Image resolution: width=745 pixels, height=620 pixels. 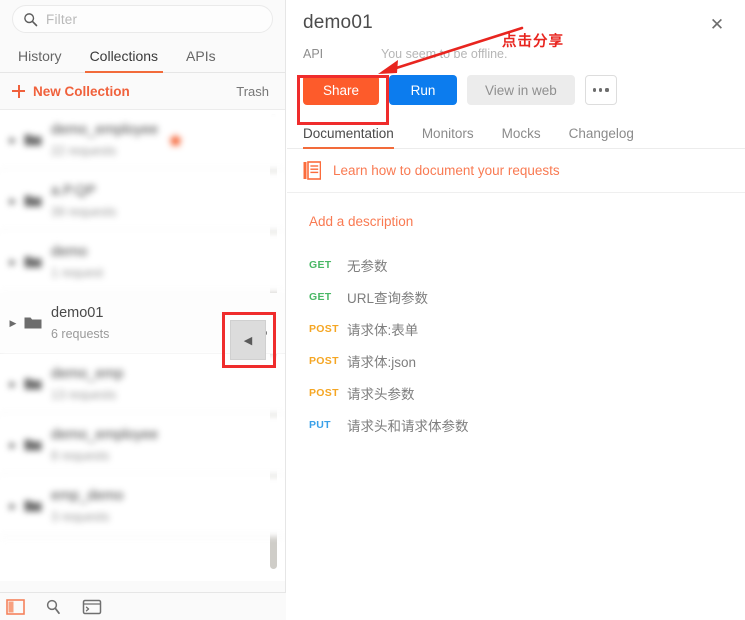 What do you see at coordinates (142, 506) in the screenshot?
I see `list-item: ▶ emp_demo 3 requests` at bounding box center [142, 506].